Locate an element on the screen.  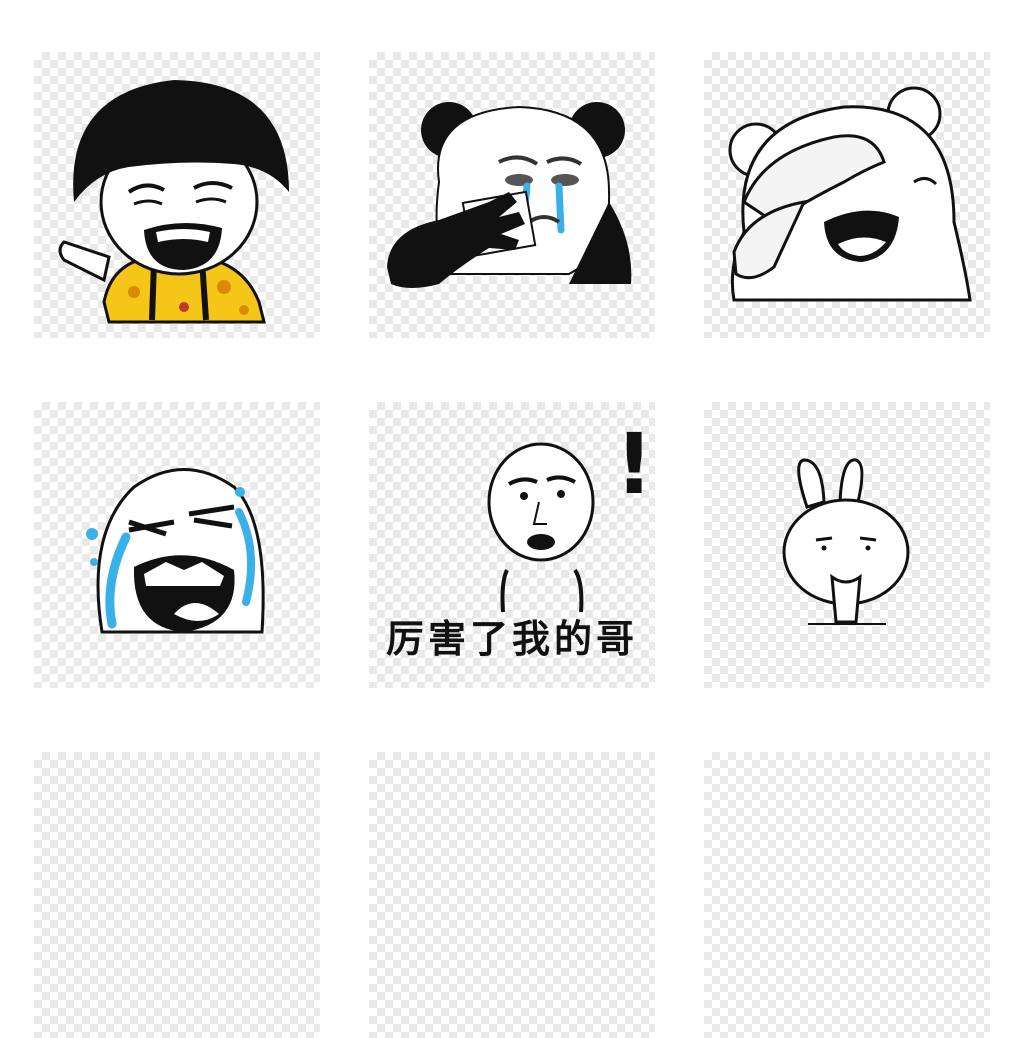
crying-panda-icon is located at coordinates (509, 195).